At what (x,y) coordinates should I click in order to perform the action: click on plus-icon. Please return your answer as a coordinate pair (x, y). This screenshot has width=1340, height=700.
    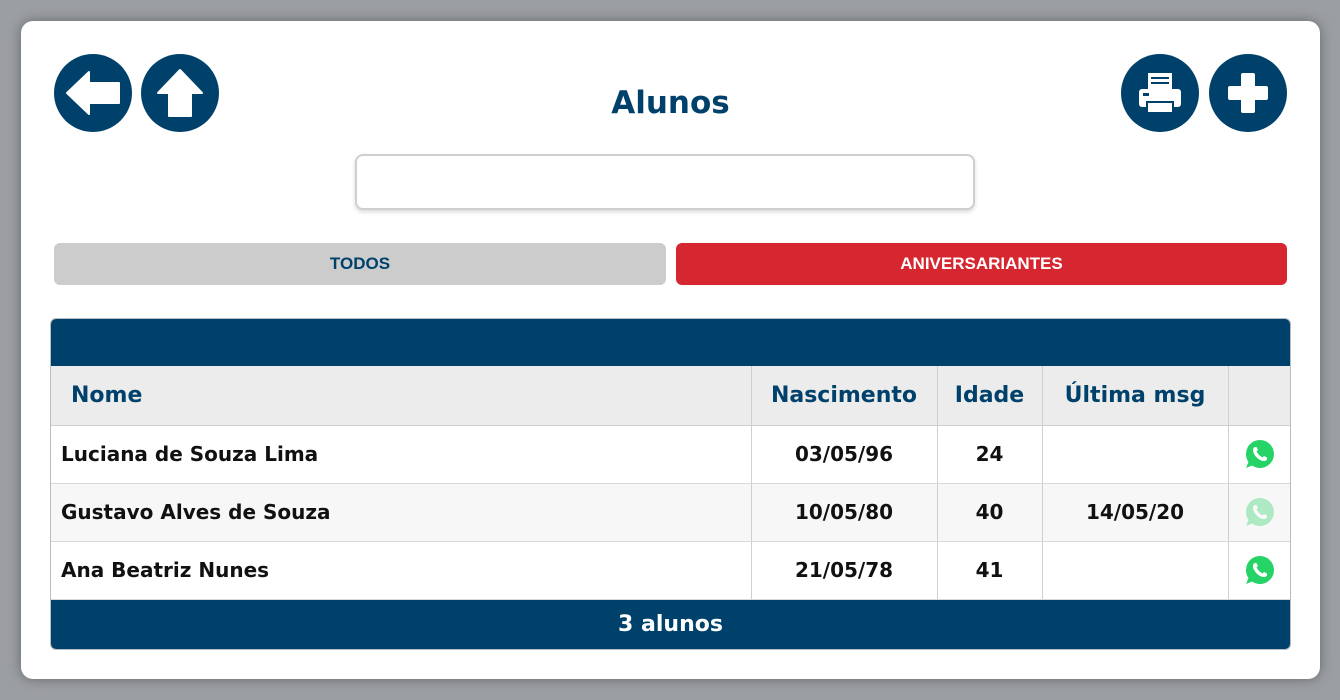
    Looking at the image, I should click on (1248, 93).